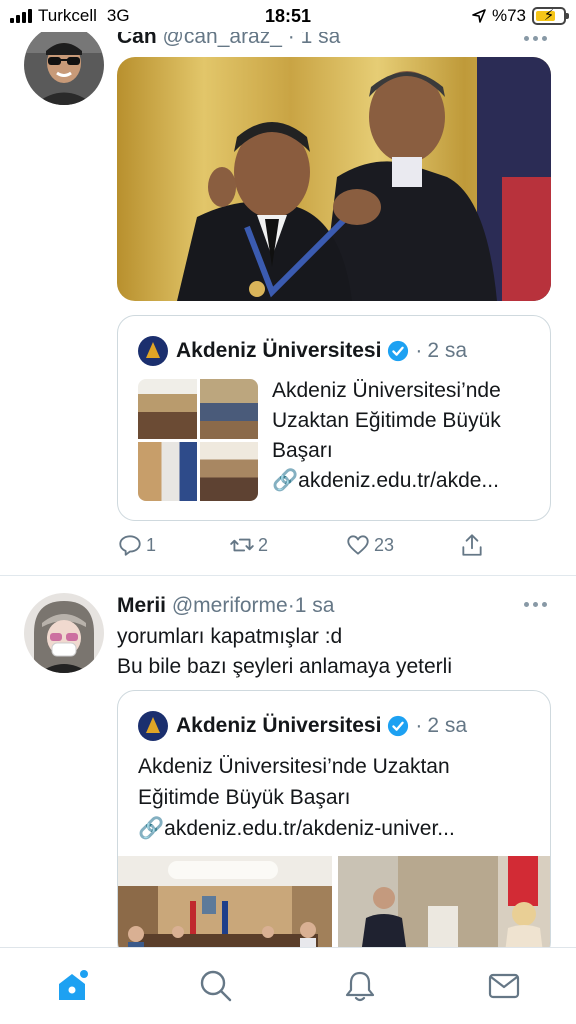 The height and width of the screenshot is (1024, 576). I want to click on display-name: Merii, so click(141, 605).